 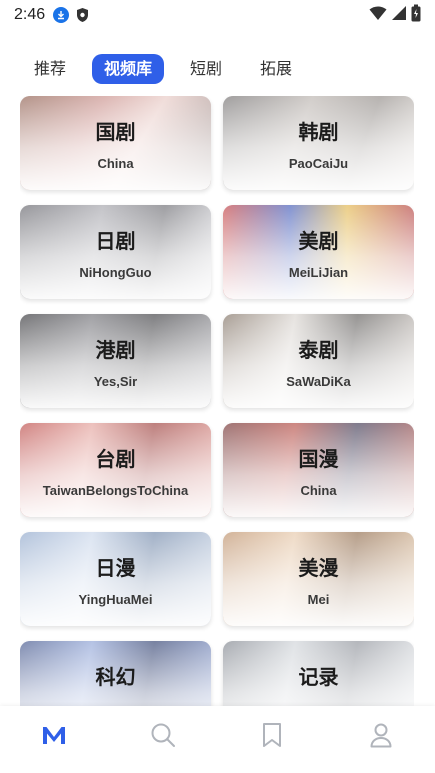 I want to click on category-card-taiju: 泰剧 SaWaDiKa, so click(x=318, y=361).